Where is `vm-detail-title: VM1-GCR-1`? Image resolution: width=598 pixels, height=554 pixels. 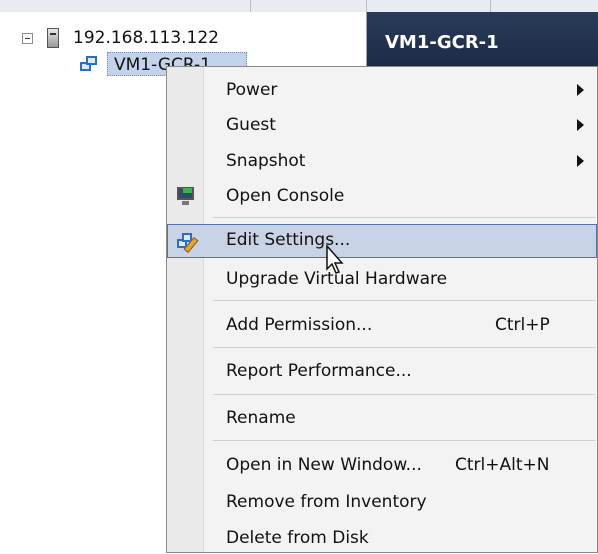 vm-detail-title: VM1-GCR-1 is located at coordinates (442, 42).